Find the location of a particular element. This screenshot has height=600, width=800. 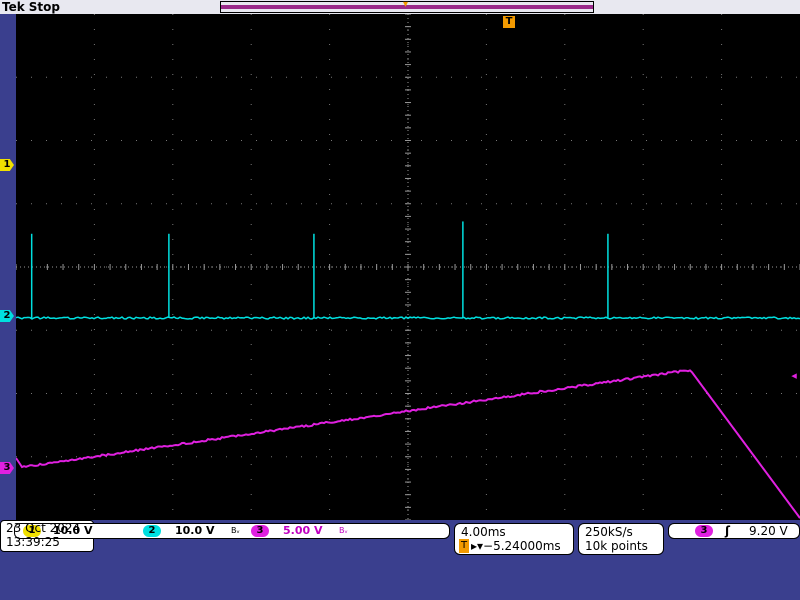

trigger-slope-icon: ʃ is located at coordinates (727, 531).